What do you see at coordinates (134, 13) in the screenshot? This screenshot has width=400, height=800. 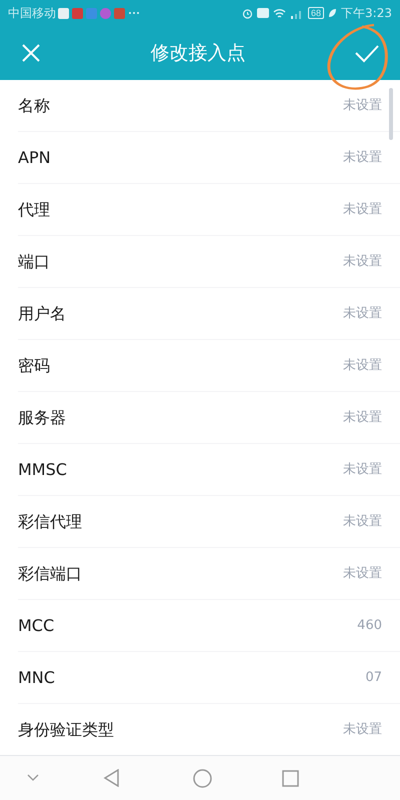 I see `more-icon` at bounding box center [134, 13].